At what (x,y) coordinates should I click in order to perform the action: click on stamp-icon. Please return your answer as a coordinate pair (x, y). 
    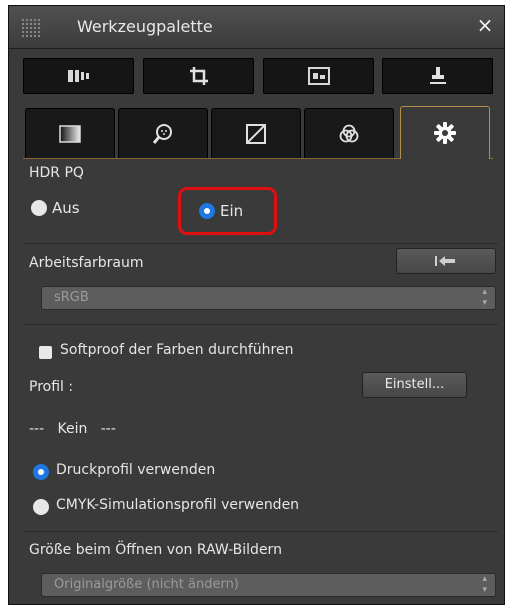
    Looking at the image, I should click on (437, 75).